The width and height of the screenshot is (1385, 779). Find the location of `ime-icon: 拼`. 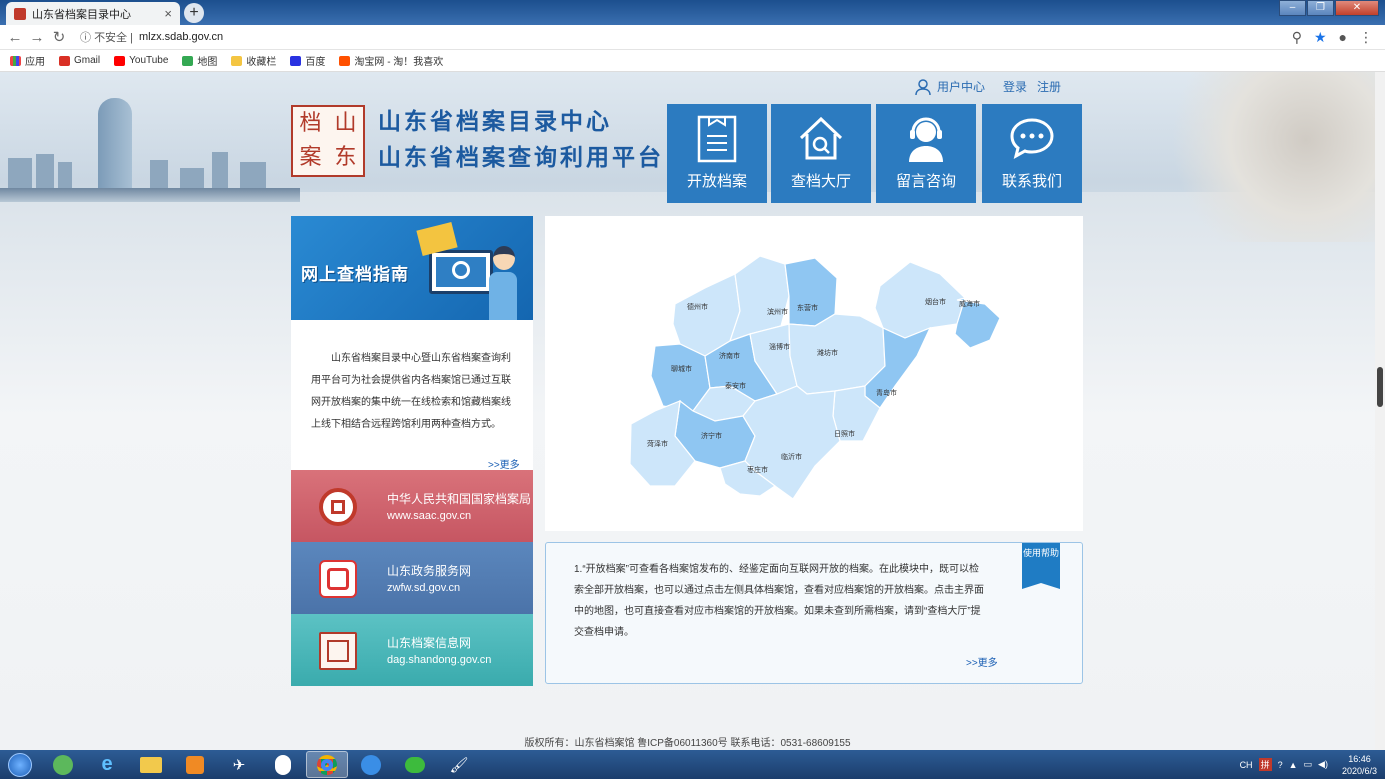

ime-icon: 拼 is located at coordinates (1265, 764).